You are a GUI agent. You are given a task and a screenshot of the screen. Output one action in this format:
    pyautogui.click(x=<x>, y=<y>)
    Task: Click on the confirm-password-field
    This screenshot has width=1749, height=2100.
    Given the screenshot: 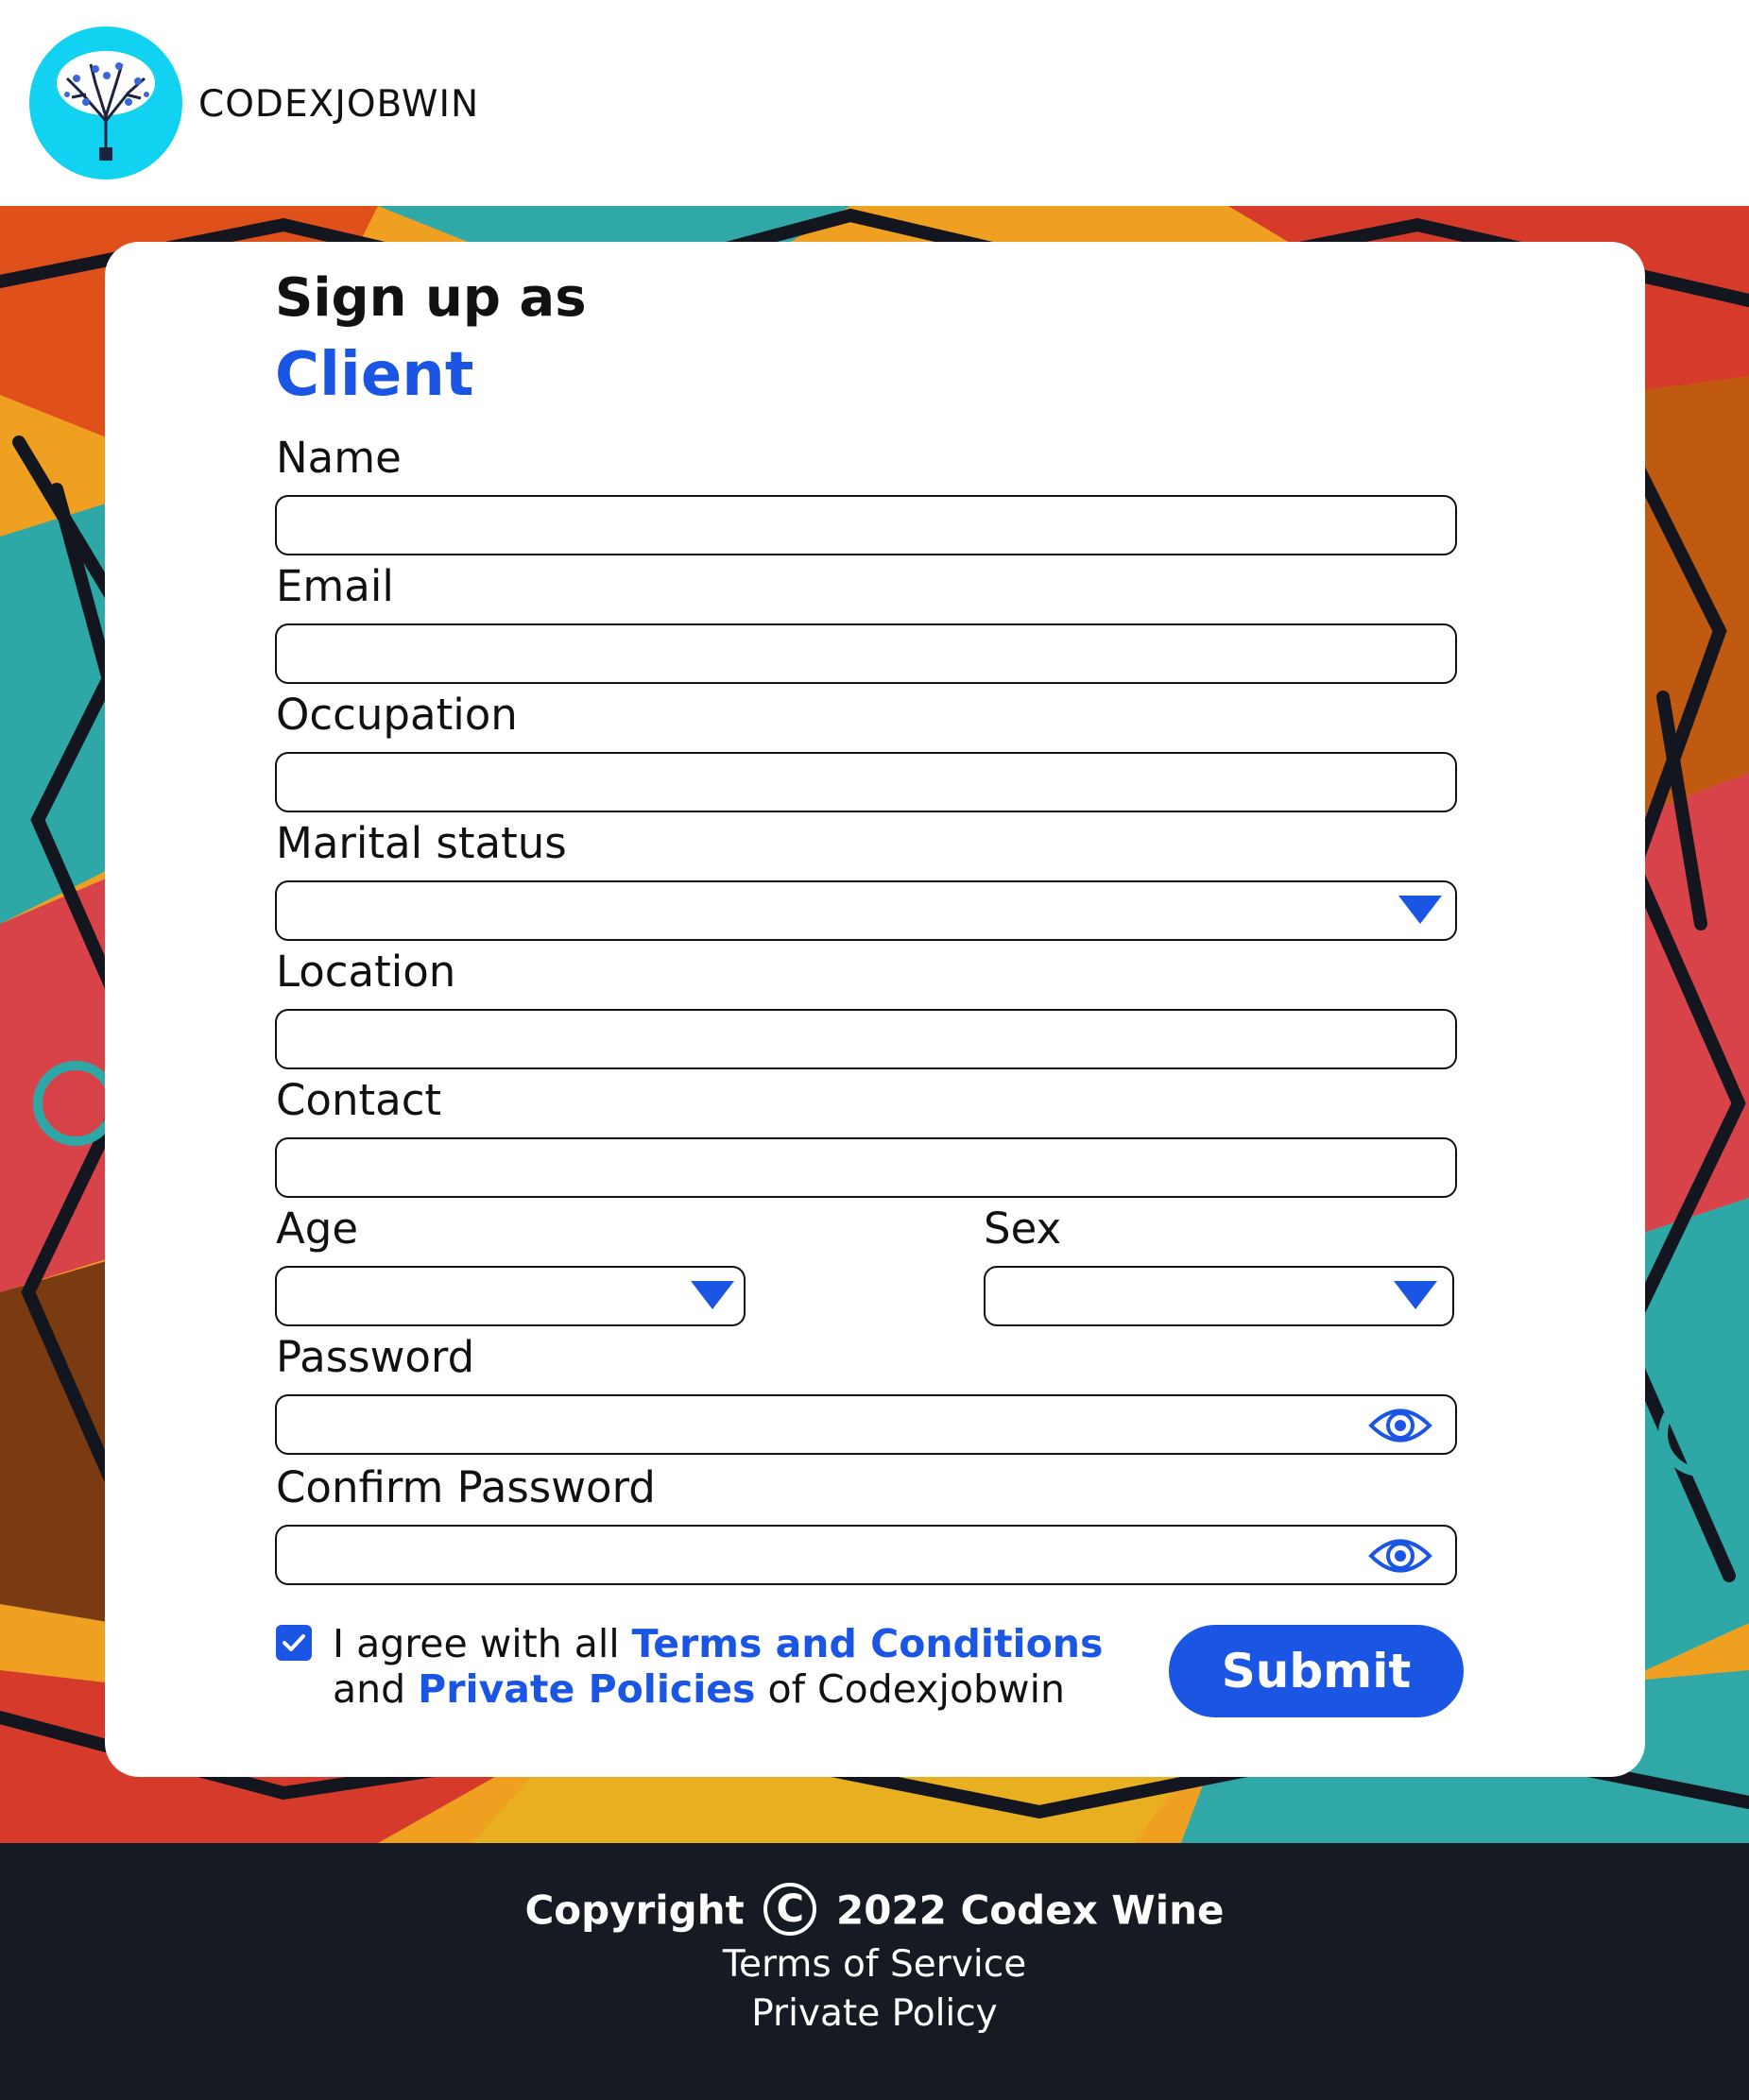 What is the action you would take?
    pyautogui.click(x=866, y=1555)
    